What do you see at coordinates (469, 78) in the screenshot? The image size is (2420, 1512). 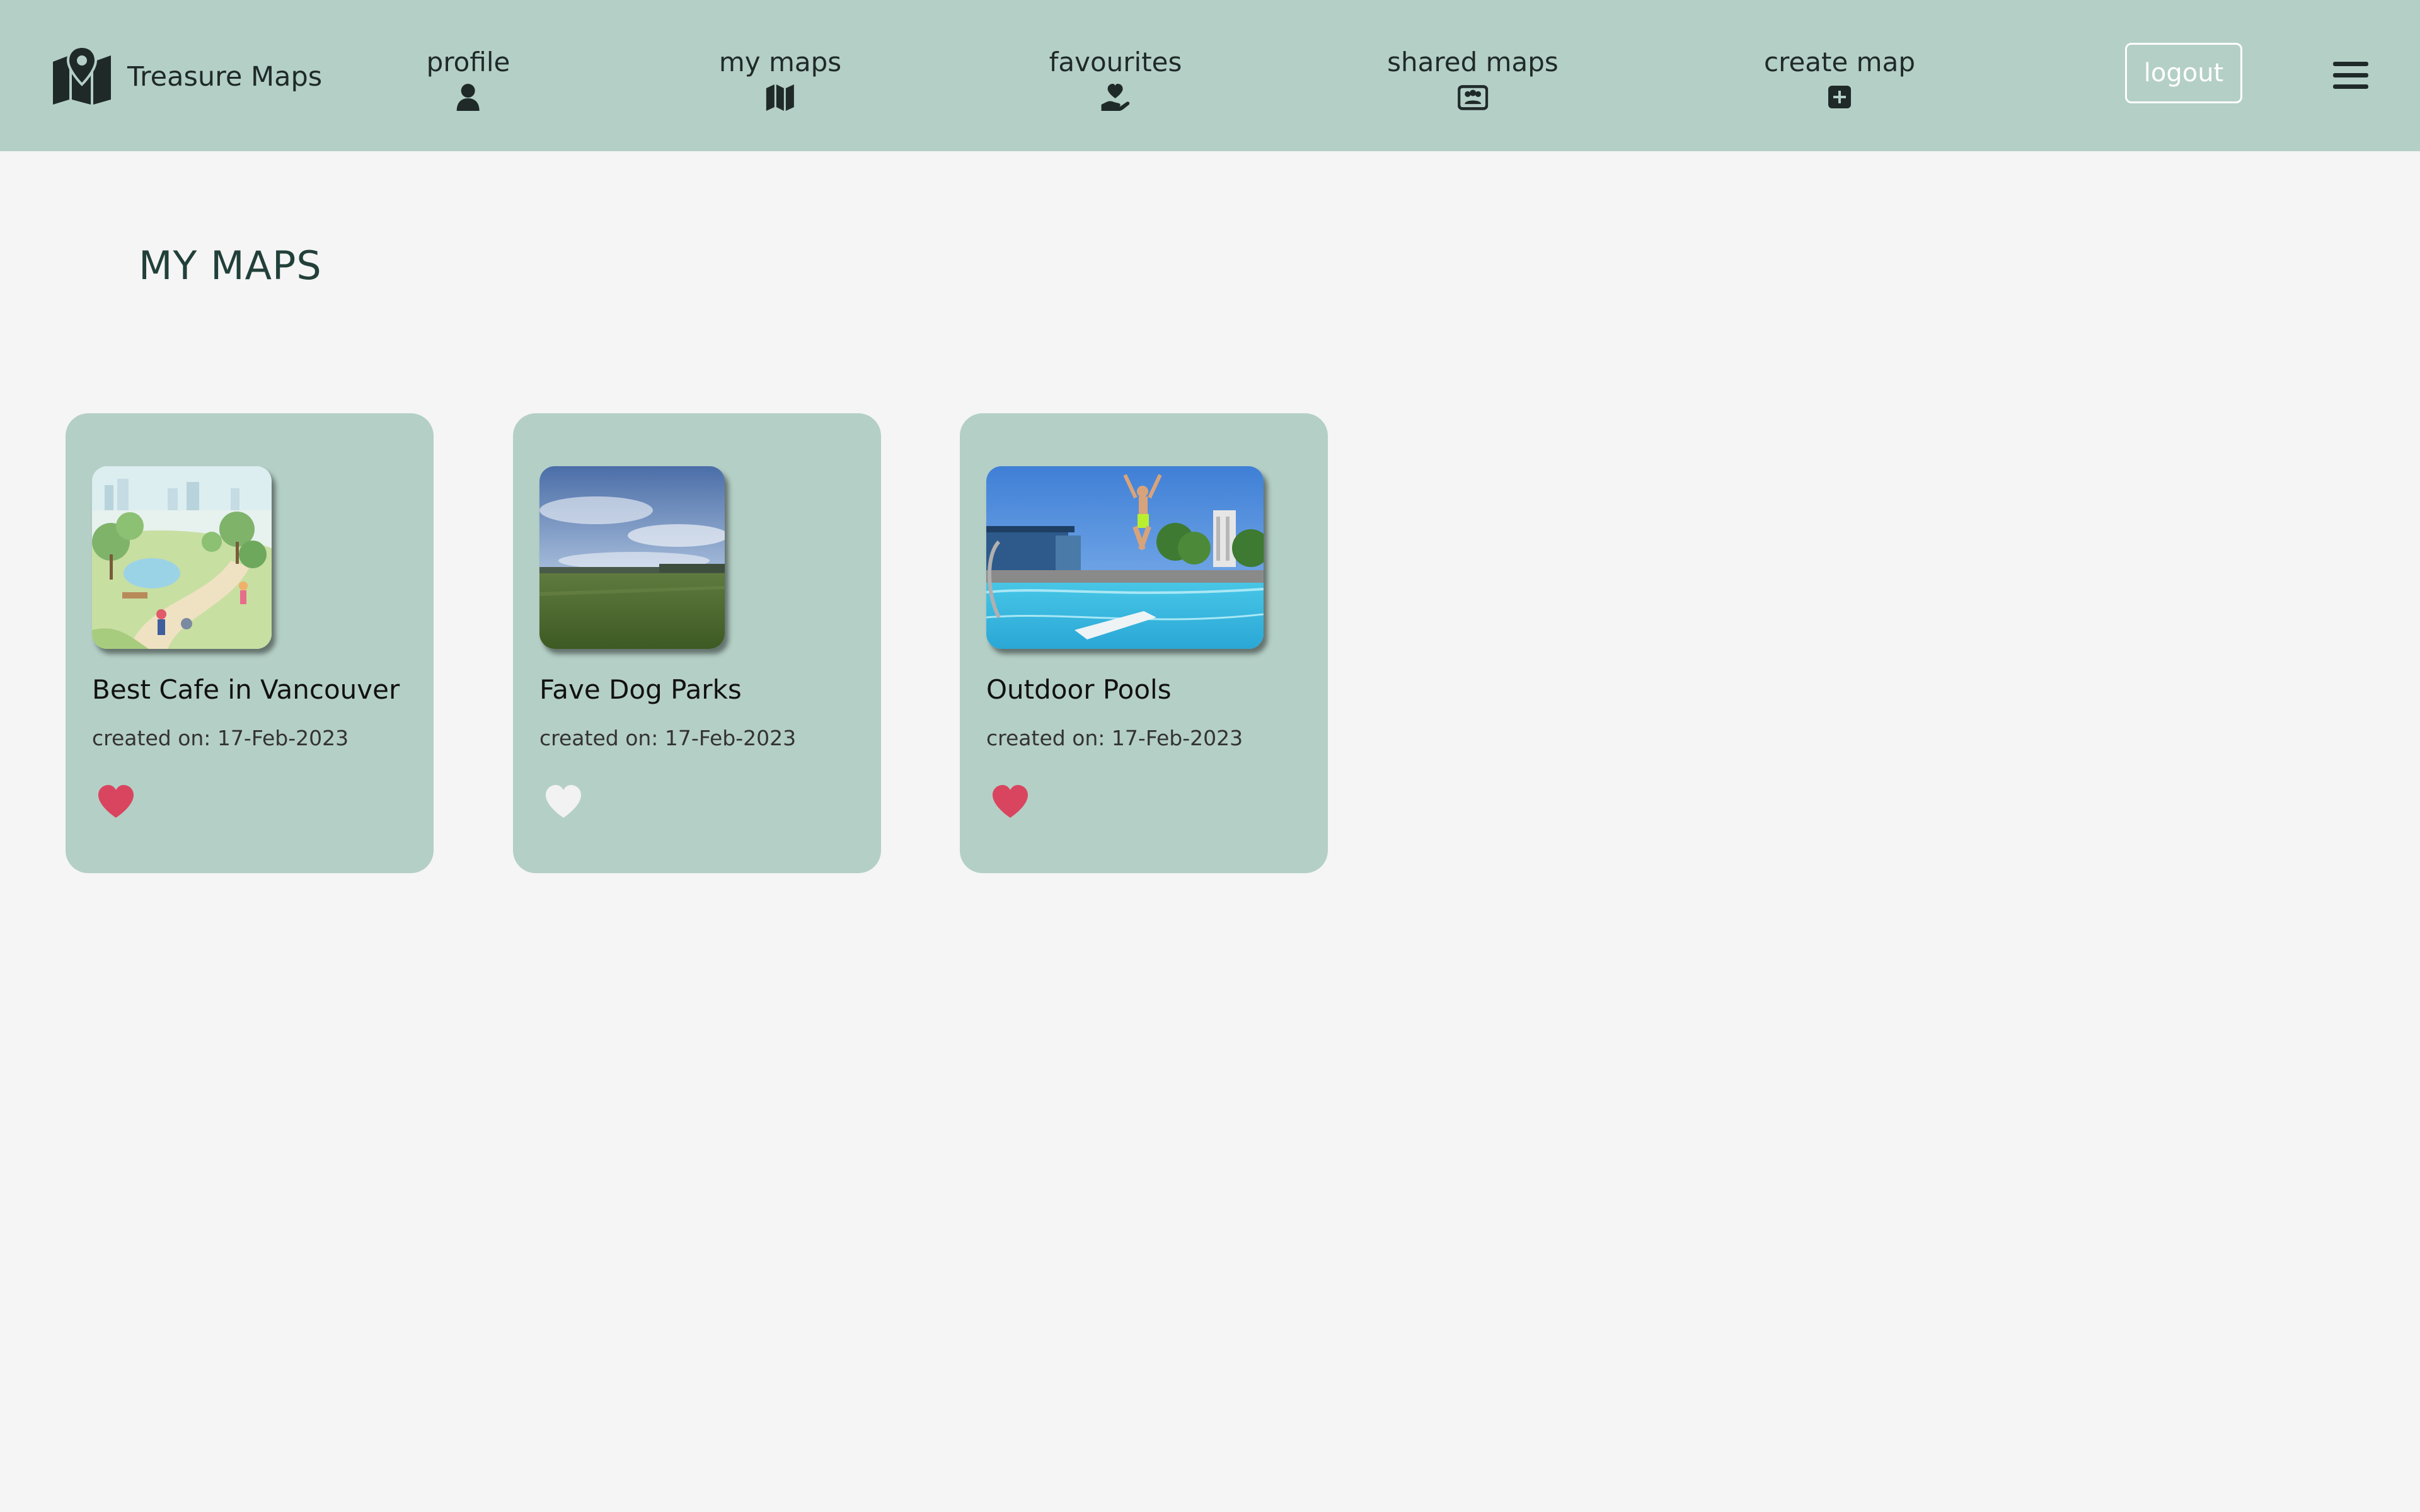 I see `nav-profile: profile` at bounding box center [469, 78].